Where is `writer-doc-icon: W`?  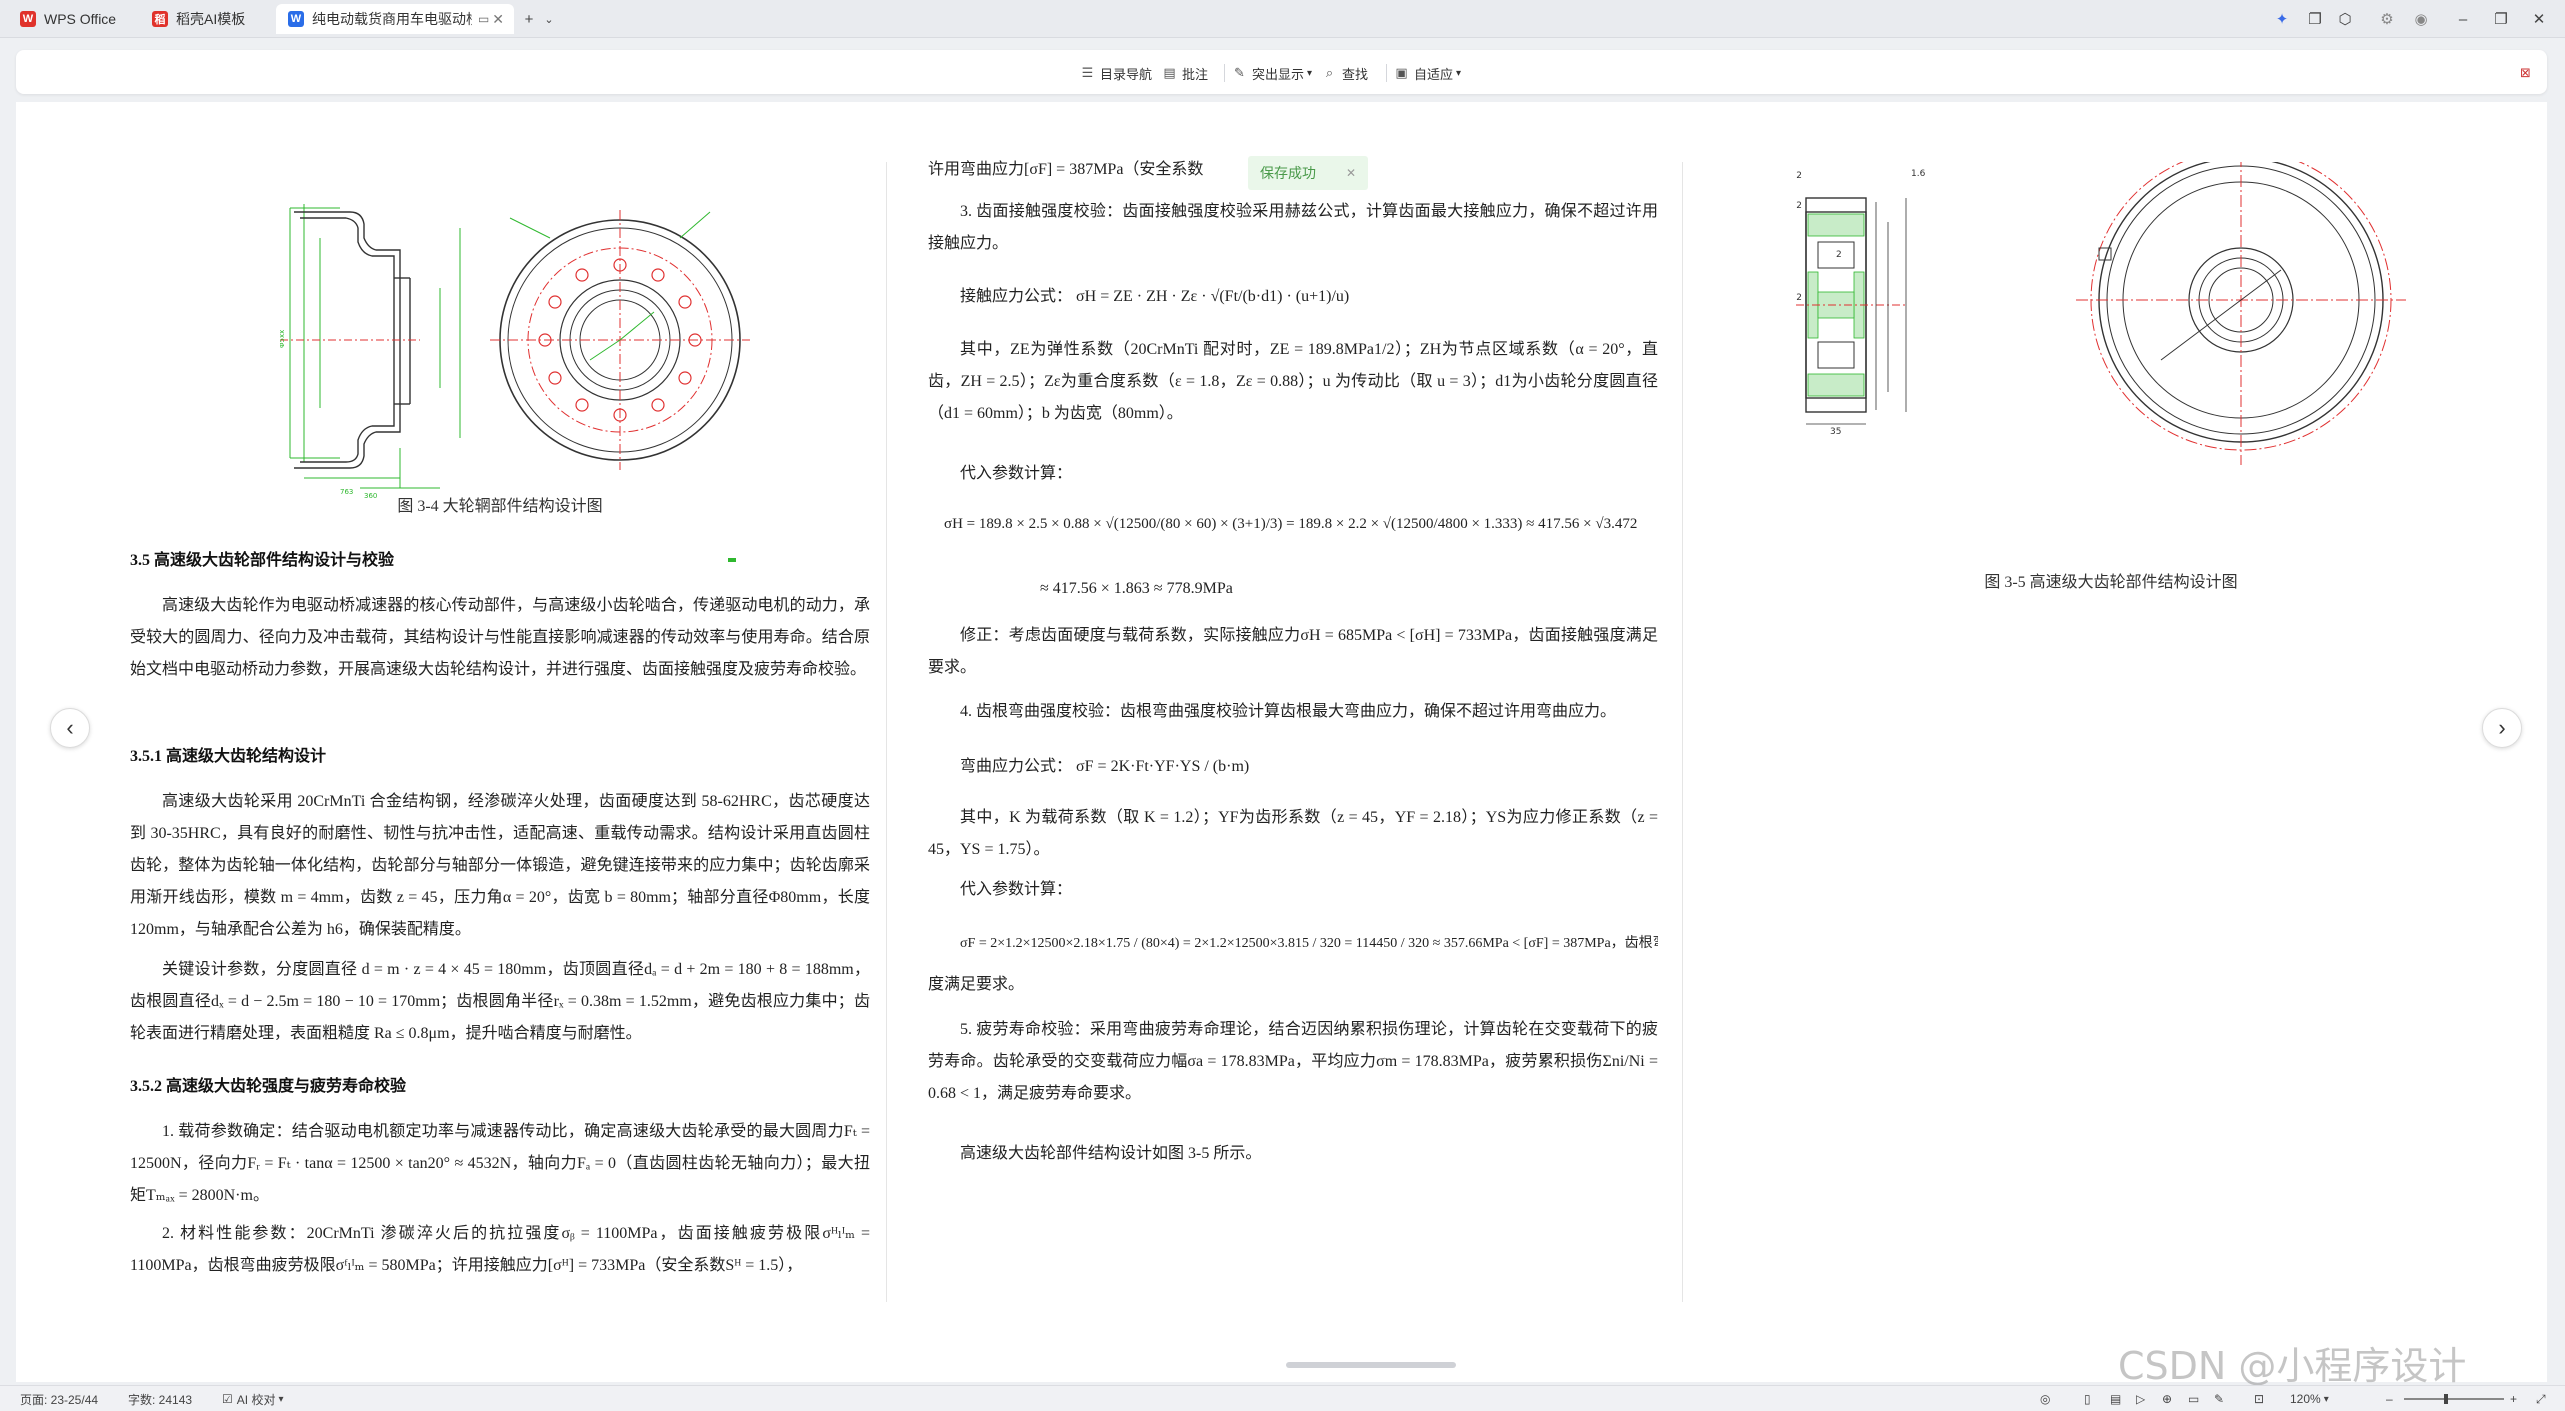 writer-doc-icon: W is located at coordinates (296, 19).